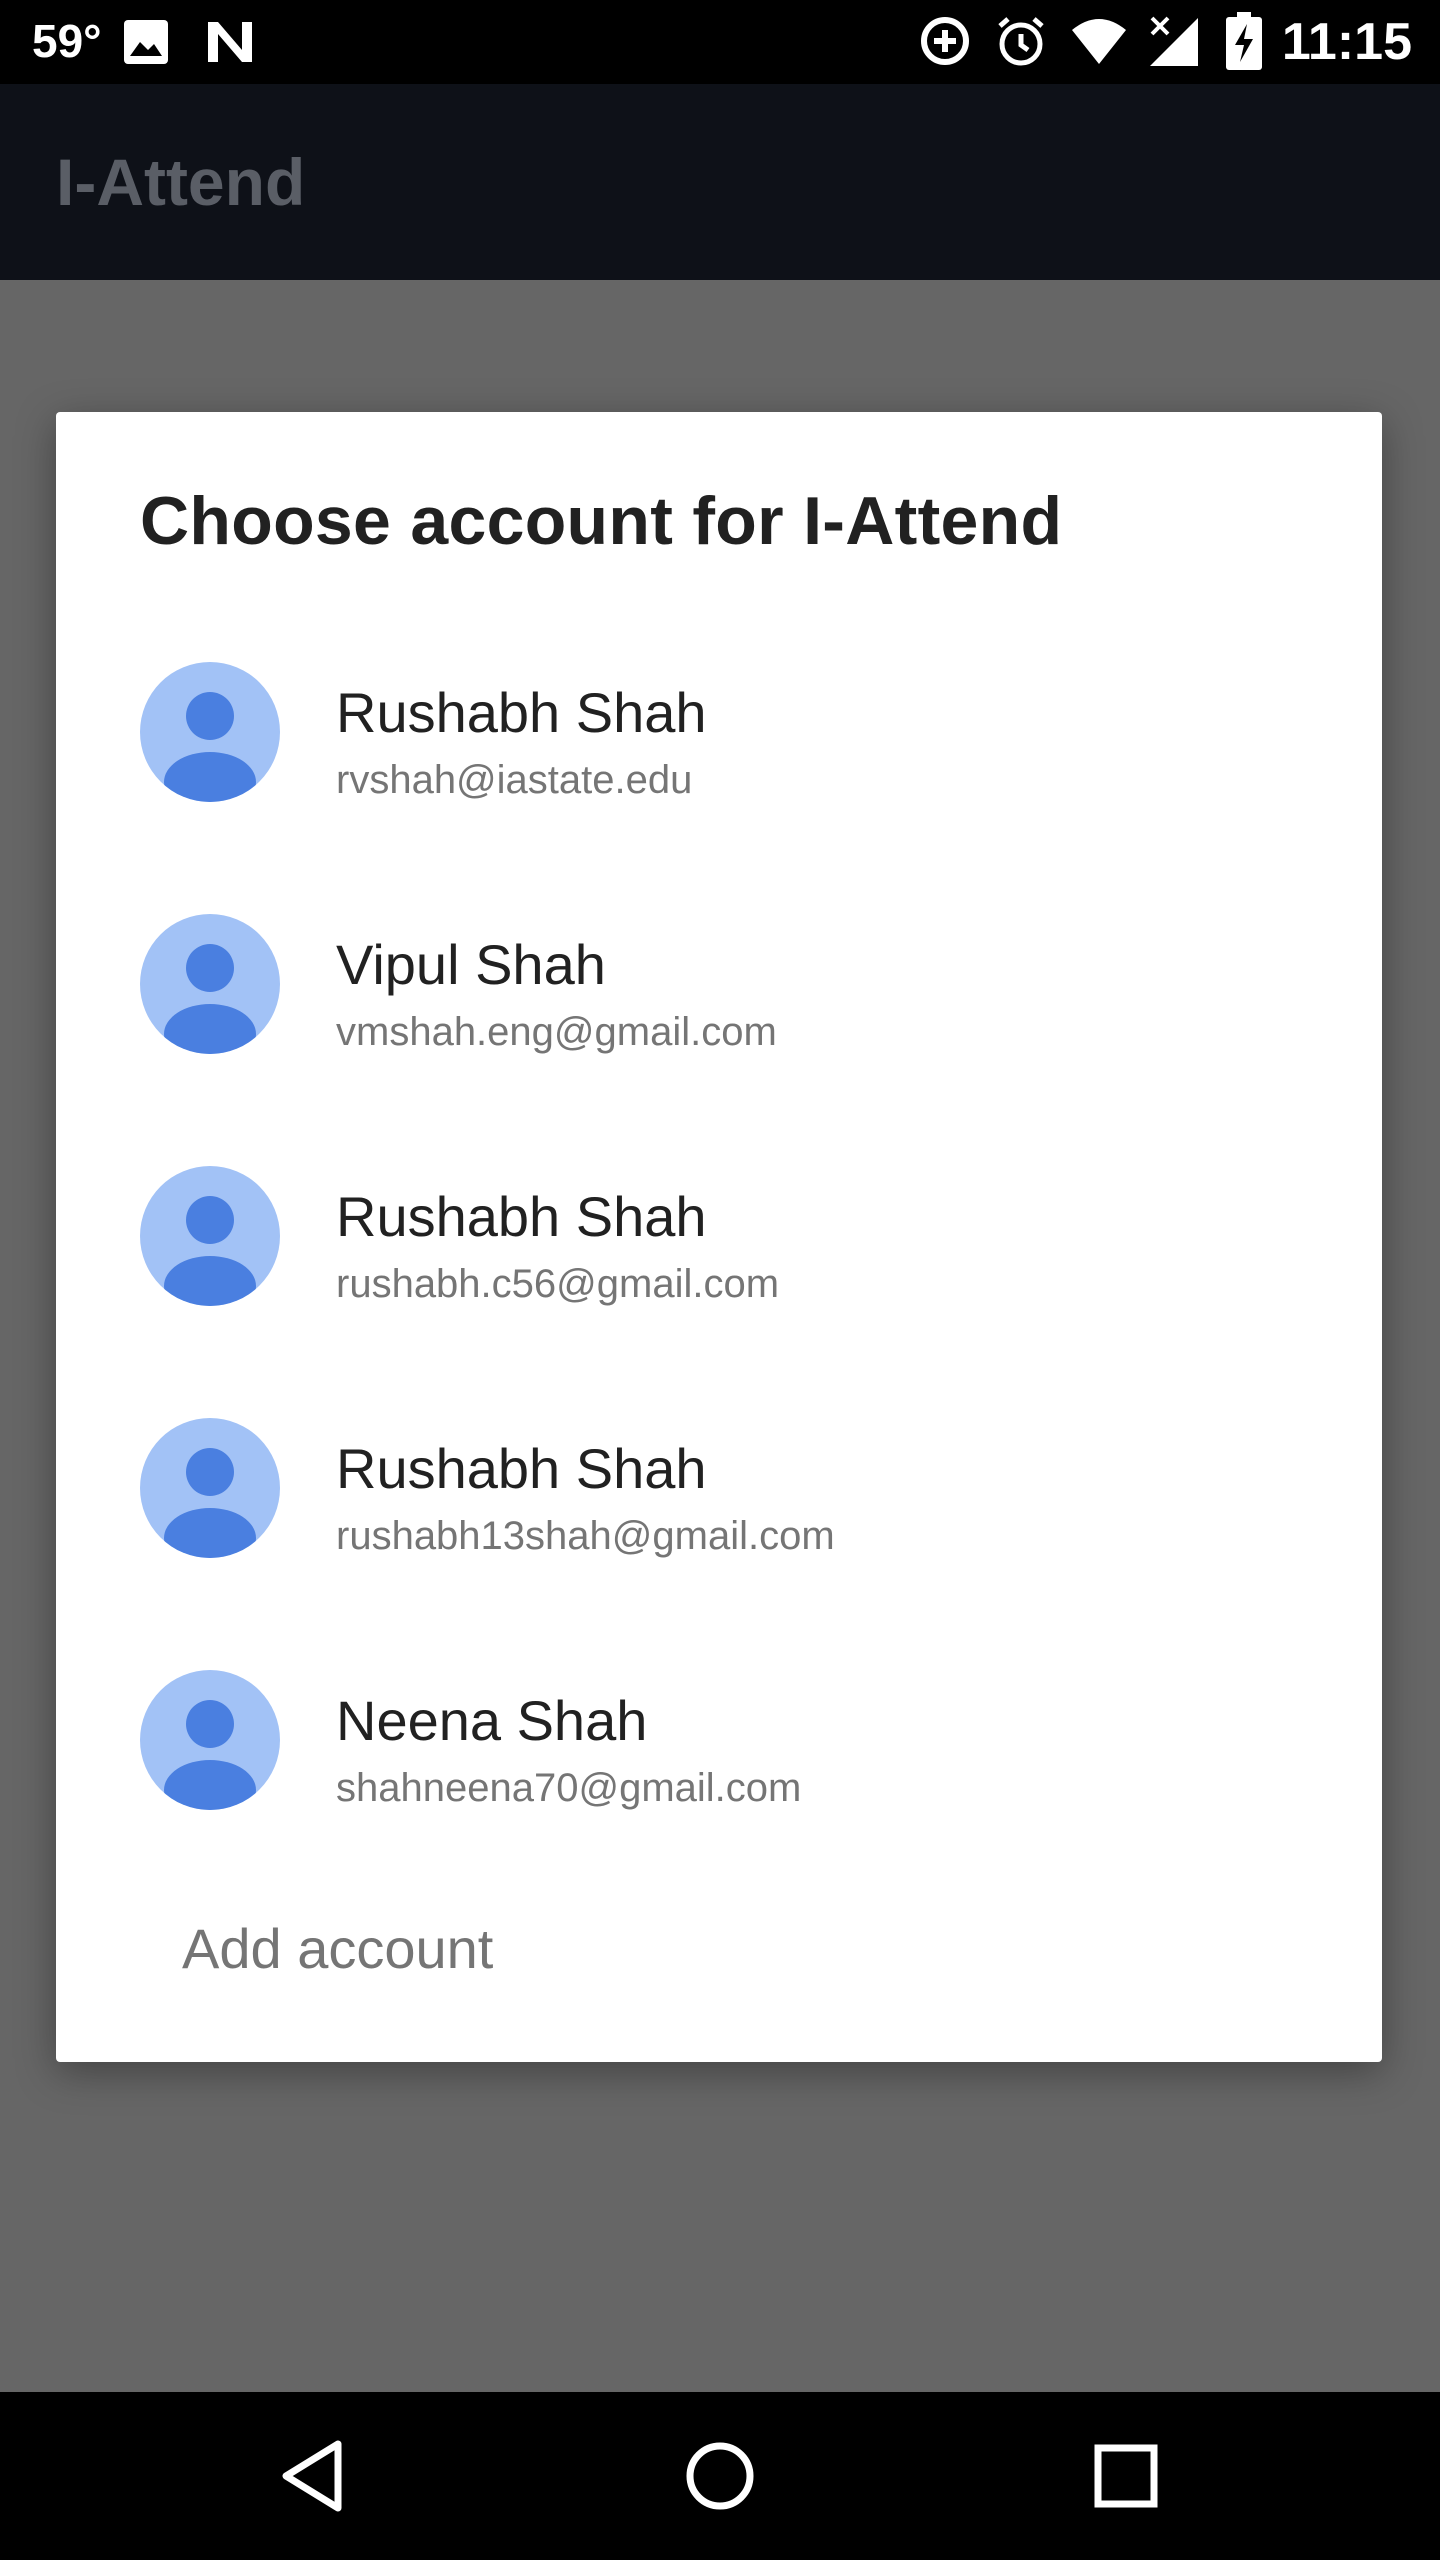 The width and height of the screenshot is (1440, 2560). Describe the element at coordinates (945, 43) in the screenshot. I see `data-saver-icon` at that location.